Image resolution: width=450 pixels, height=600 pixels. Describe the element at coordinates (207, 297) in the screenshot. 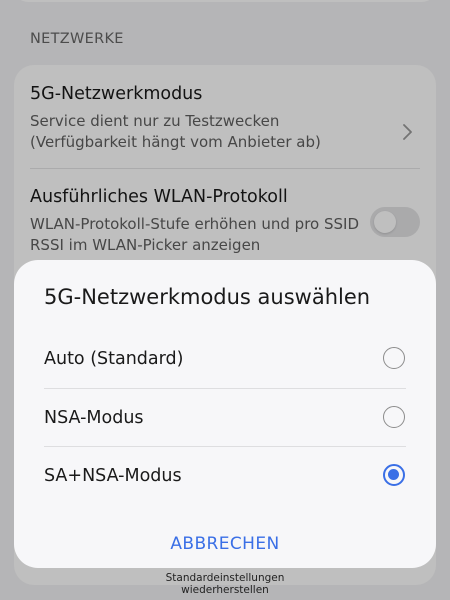

I see `dialog-title: 5G-Netzwerkmodus auswählen` at that location.